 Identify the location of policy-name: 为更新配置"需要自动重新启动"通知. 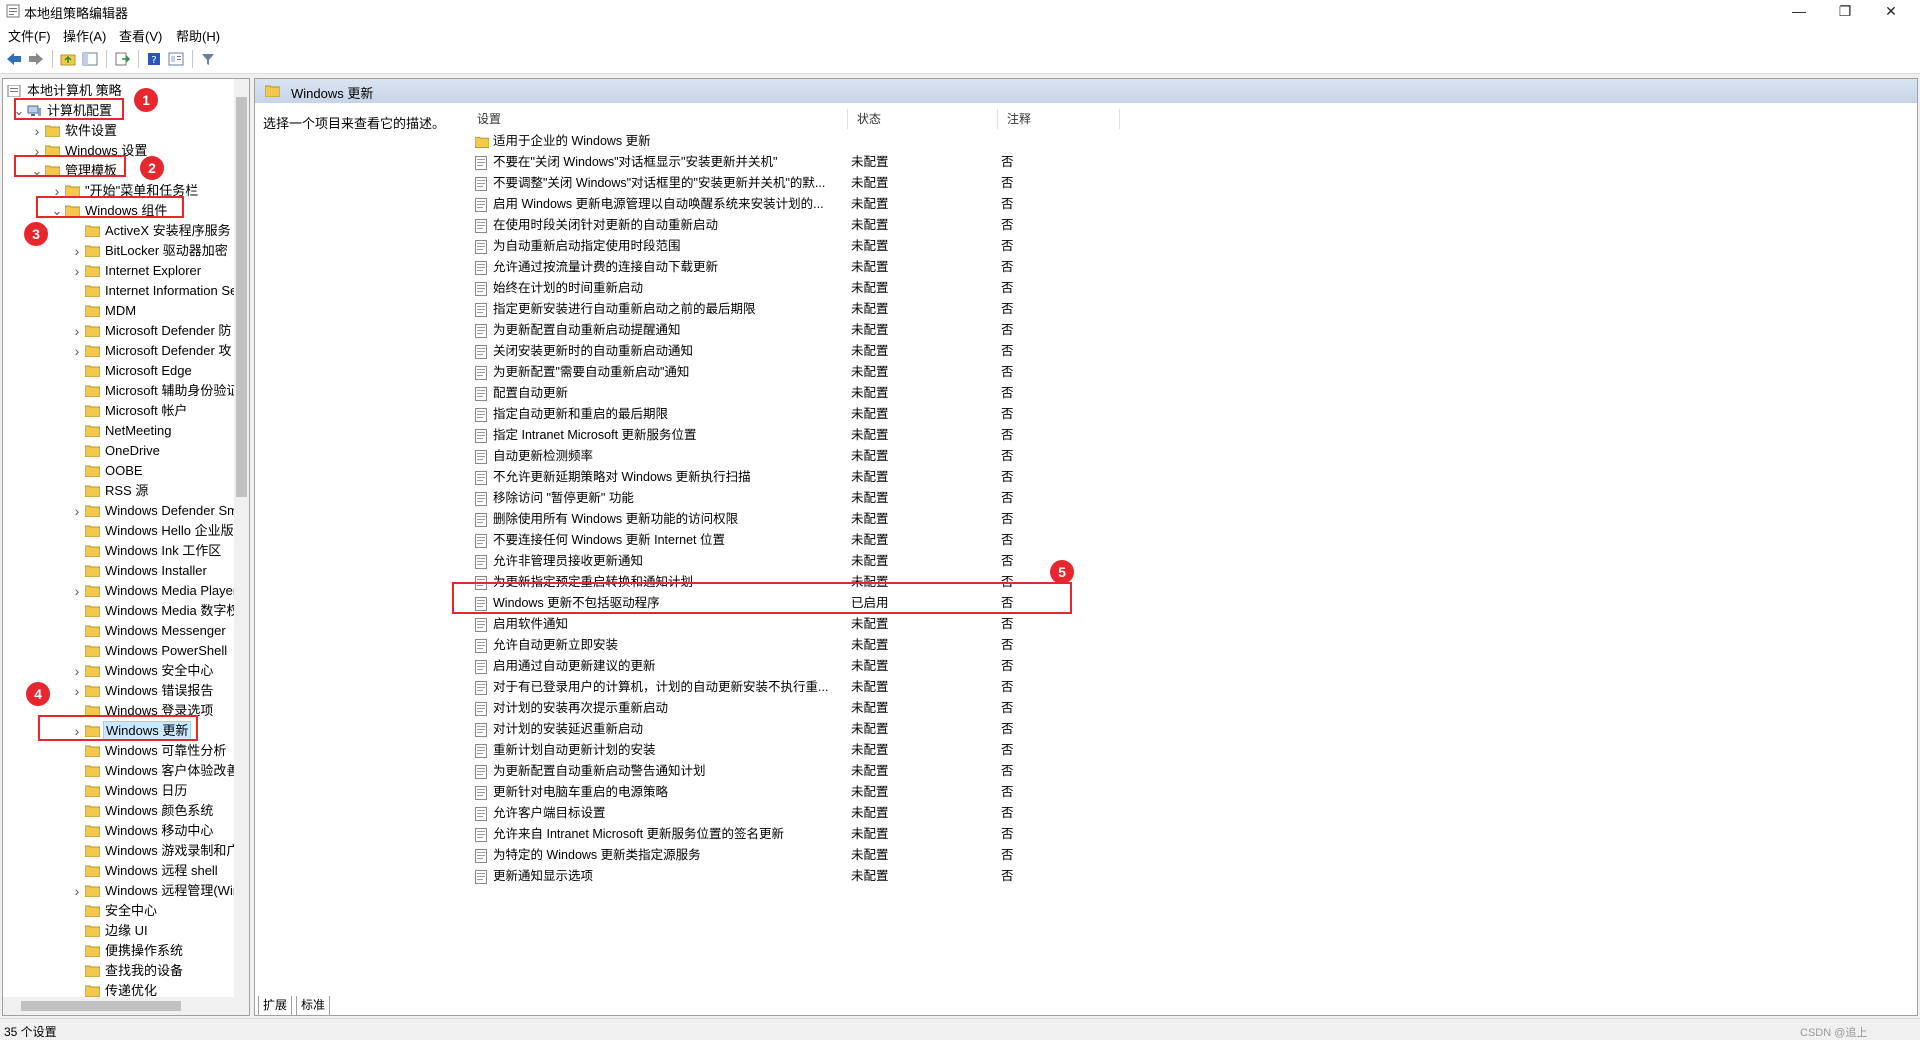
(591, 372).